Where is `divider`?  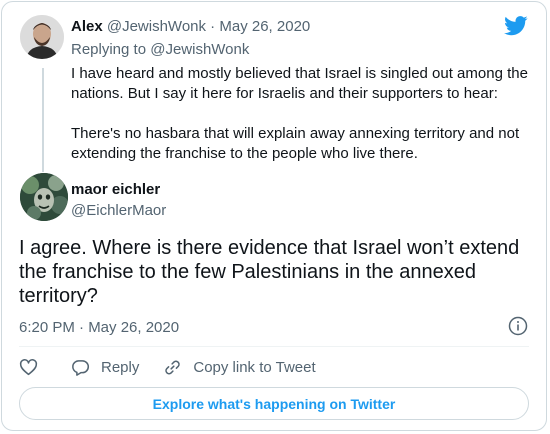
divider is located at coordinates (274, 346).